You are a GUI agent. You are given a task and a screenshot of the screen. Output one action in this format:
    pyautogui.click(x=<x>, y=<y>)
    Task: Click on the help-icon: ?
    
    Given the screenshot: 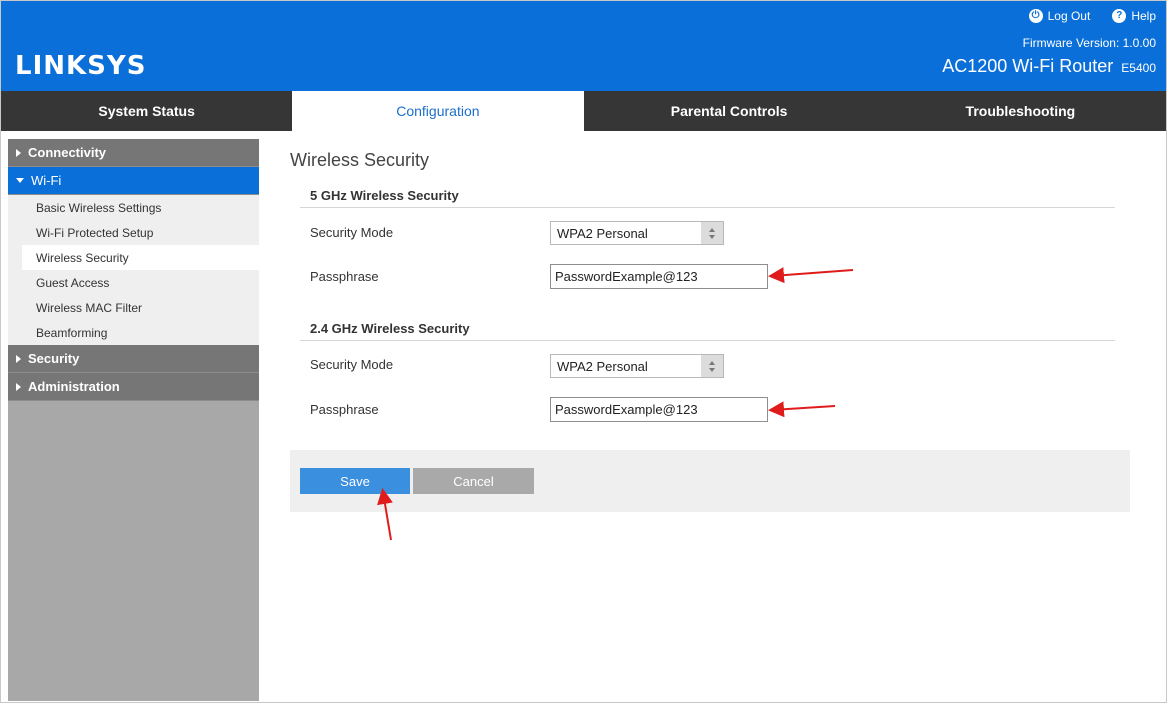 What is the action you would take?
    pyautogui.click(x=1119, y=16)
    